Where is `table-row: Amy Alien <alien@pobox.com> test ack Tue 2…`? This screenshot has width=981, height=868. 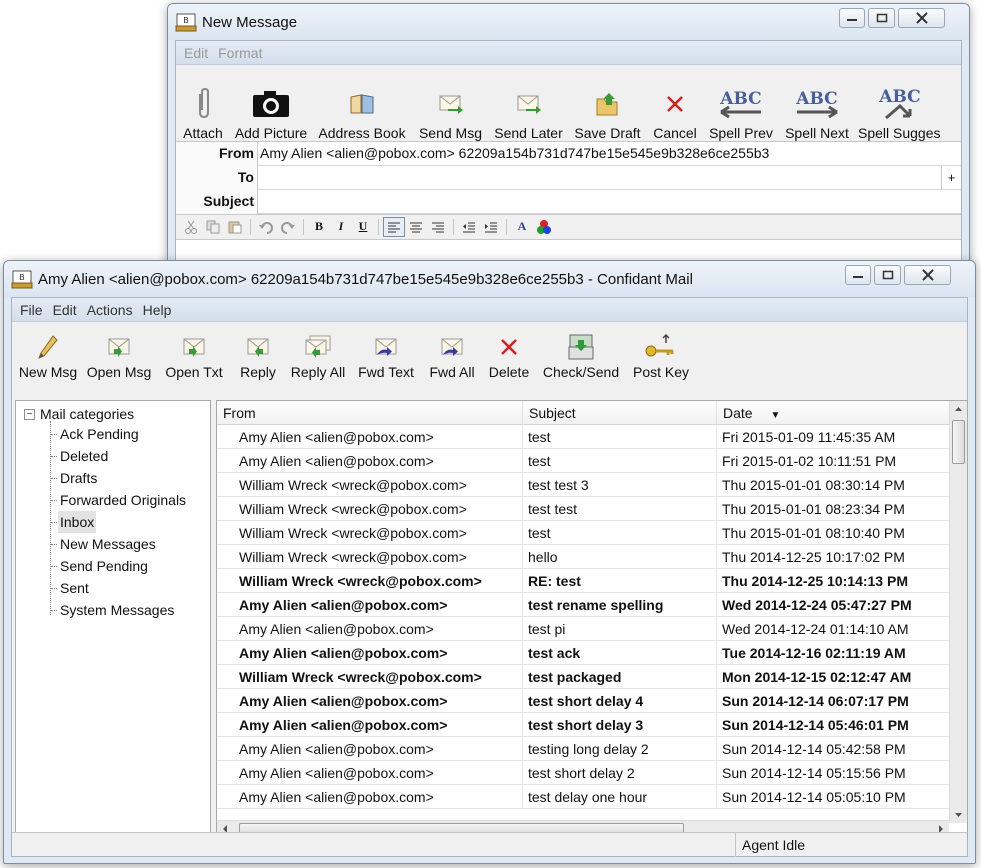
table-row: Amy Alien <alien@pobox.com> test ack Tue 2… is located at coordinates (583, 653).